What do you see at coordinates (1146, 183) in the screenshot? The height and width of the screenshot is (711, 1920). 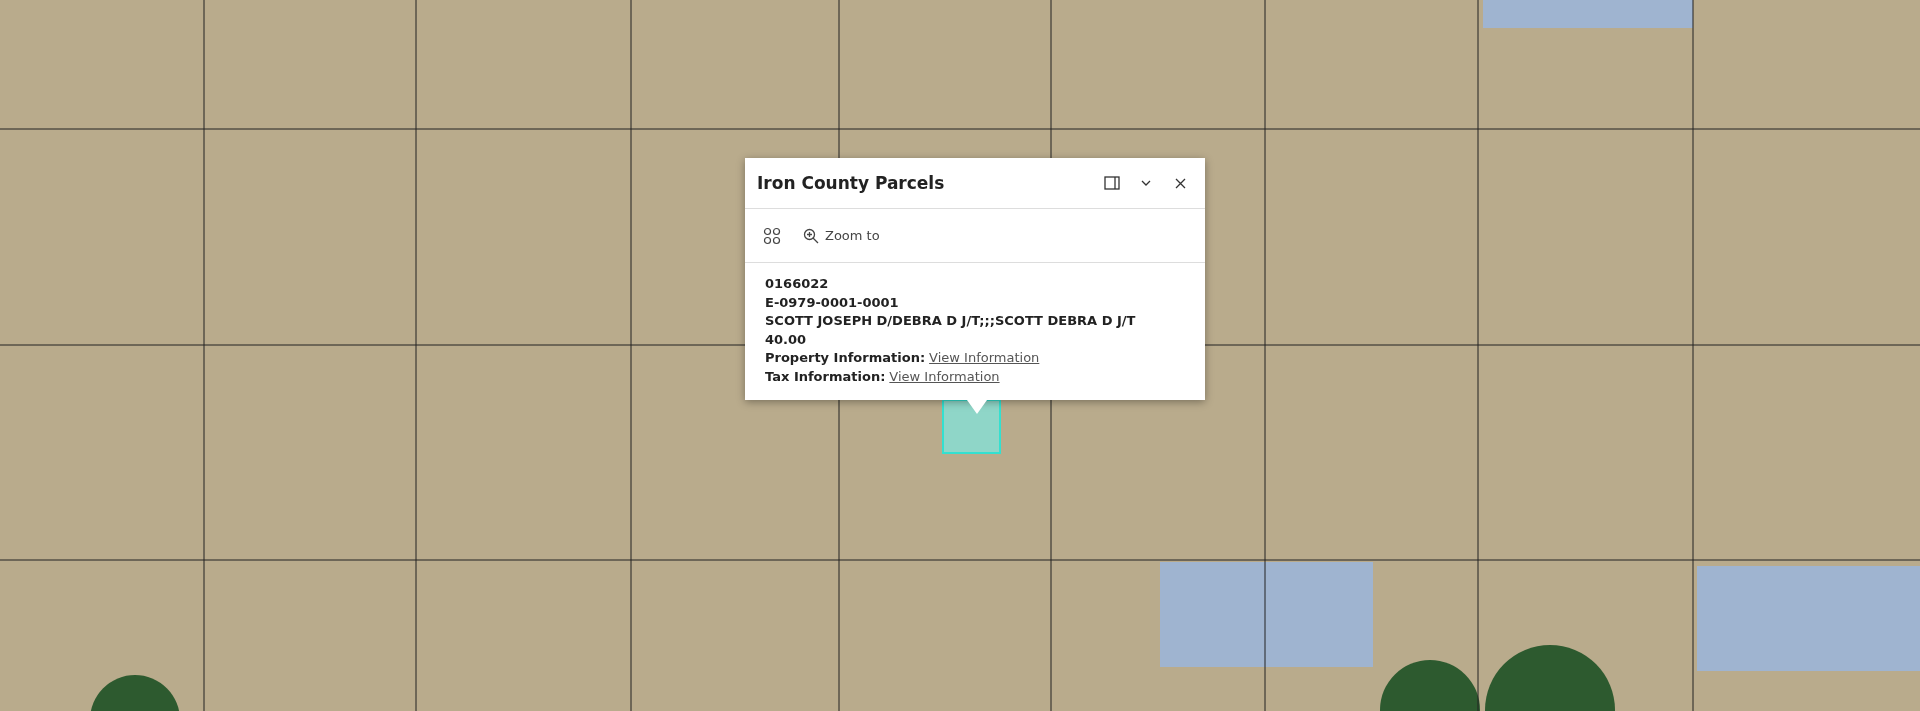 I see `chevron-down-icon` at bounding box center [1146, 183].